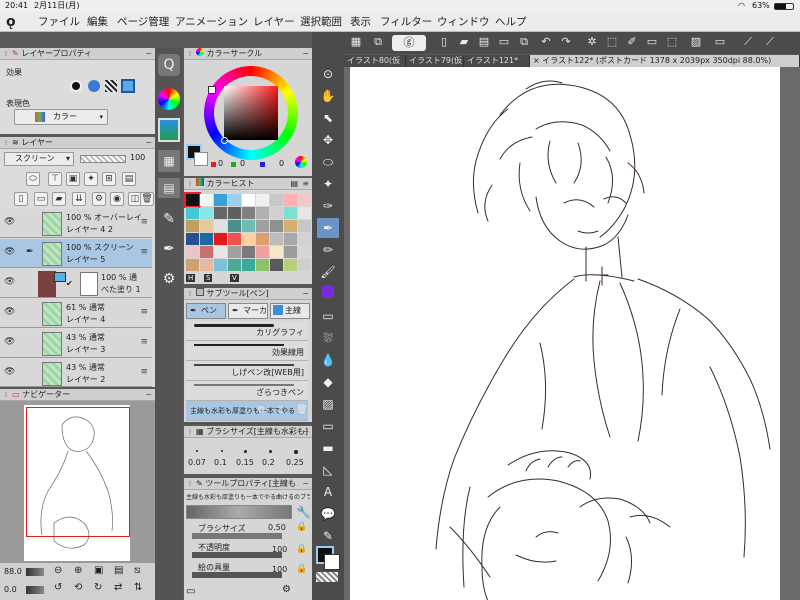 The height and width of the screenshot is (600, 800). Describe the element at coordinates (129, 179) in the screenshot. I see `color-swap-icon: ▤` at that location.